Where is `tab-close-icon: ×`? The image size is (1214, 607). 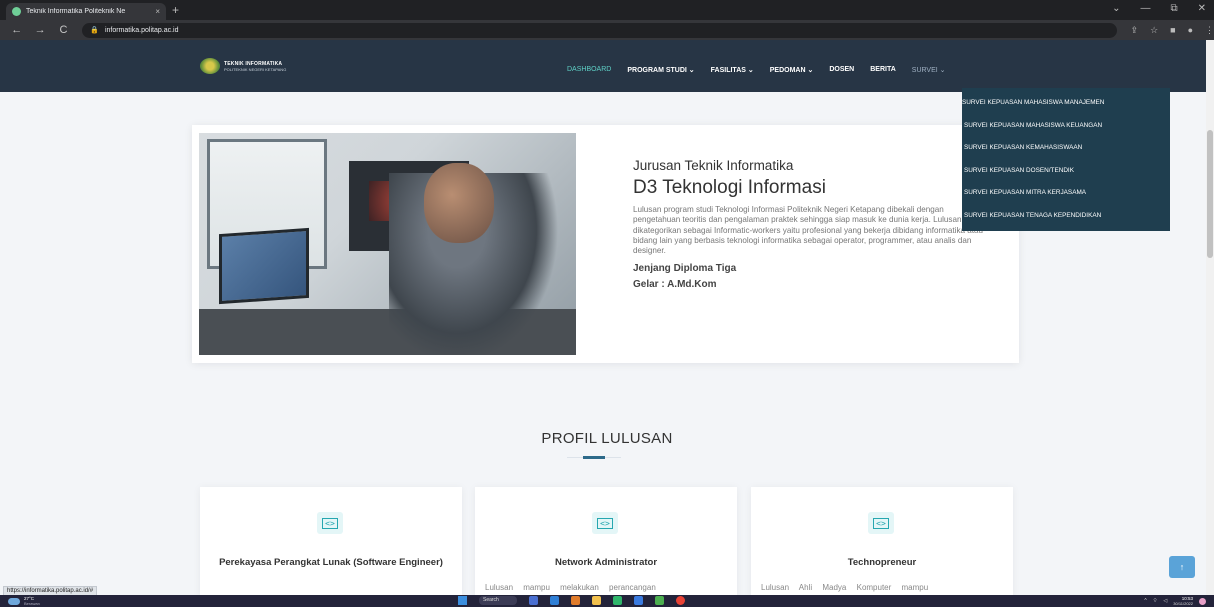
tab-close-icon: × is located at coordinates (157, 11).